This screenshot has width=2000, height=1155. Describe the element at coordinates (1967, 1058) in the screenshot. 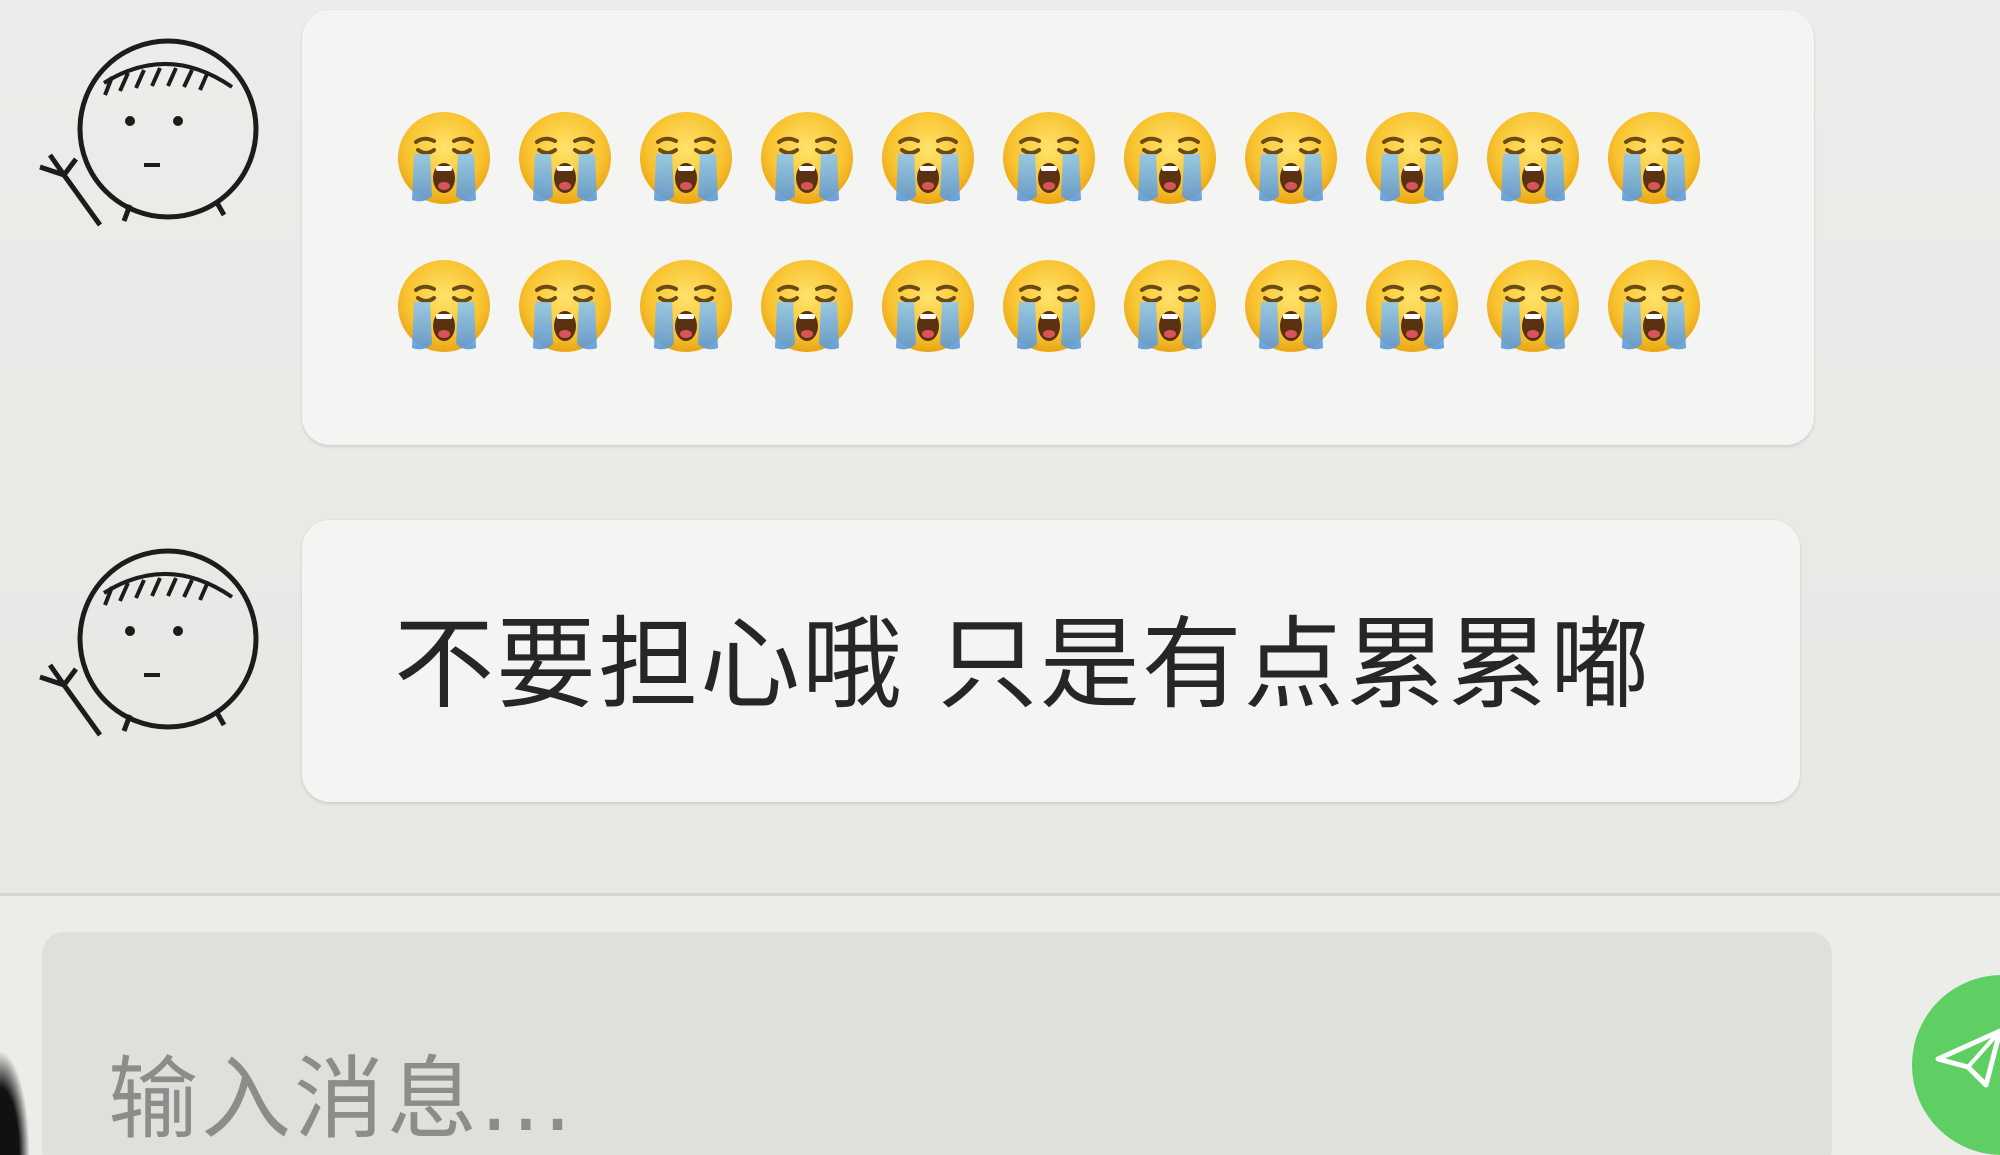

I see `paper-plane-icon` at that location.